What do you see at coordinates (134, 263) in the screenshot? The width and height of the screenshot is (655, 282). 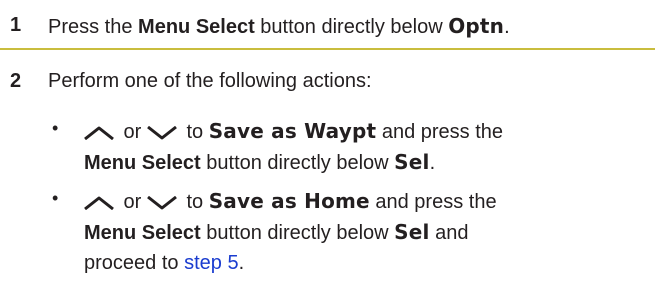 I see `text: proceed to` at bounding box center [134, 263].